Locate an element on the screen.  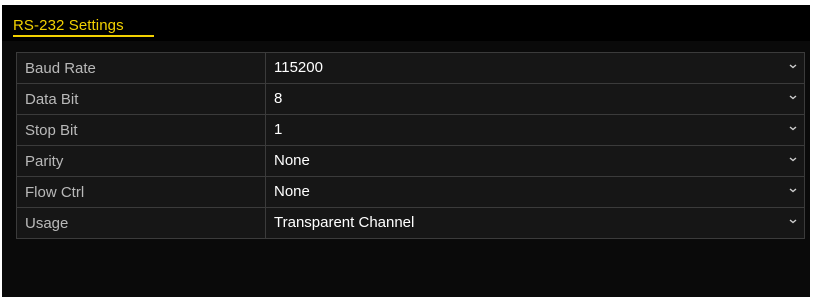
usage-select: Transparent Channel is located at coordinates (535, 223).